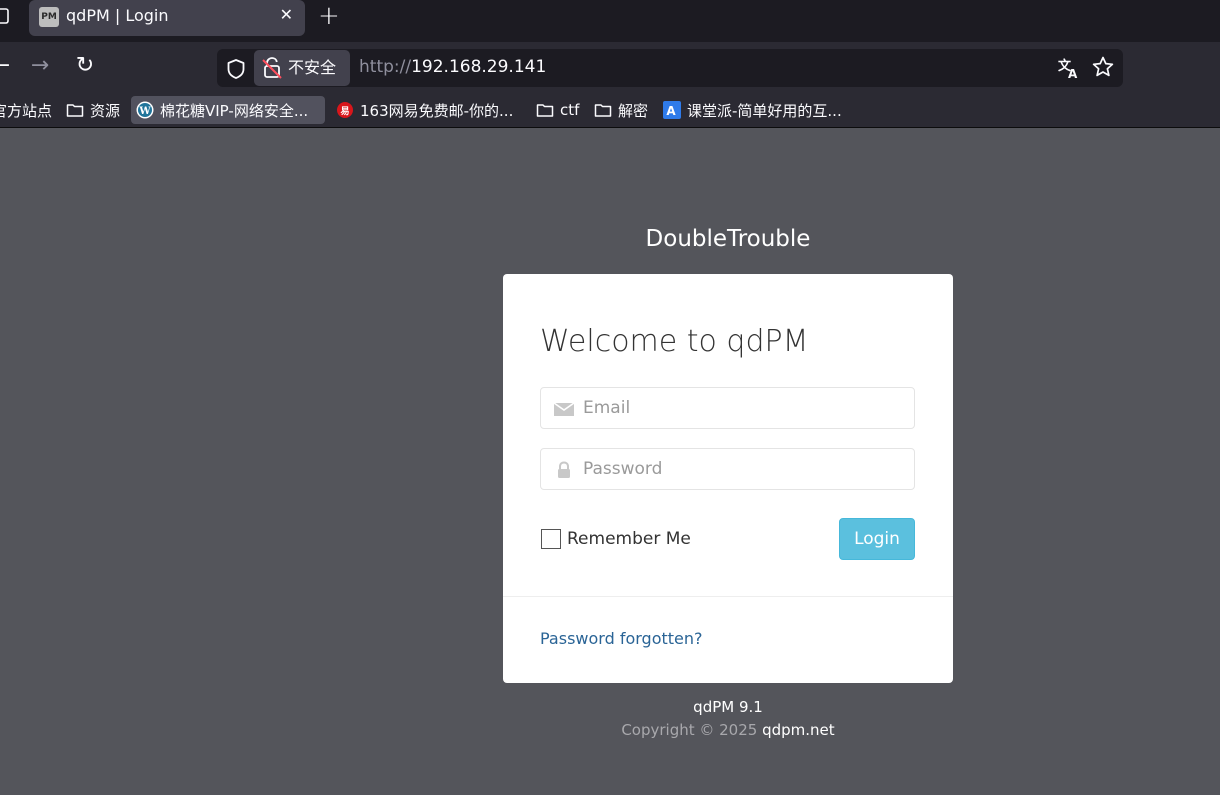 This screenshot has height=795, width=1220. What do you see at coordinates (551, 539) in the screenshot?
I see `remember-me-checkbox` at bounding box center [551, 539].